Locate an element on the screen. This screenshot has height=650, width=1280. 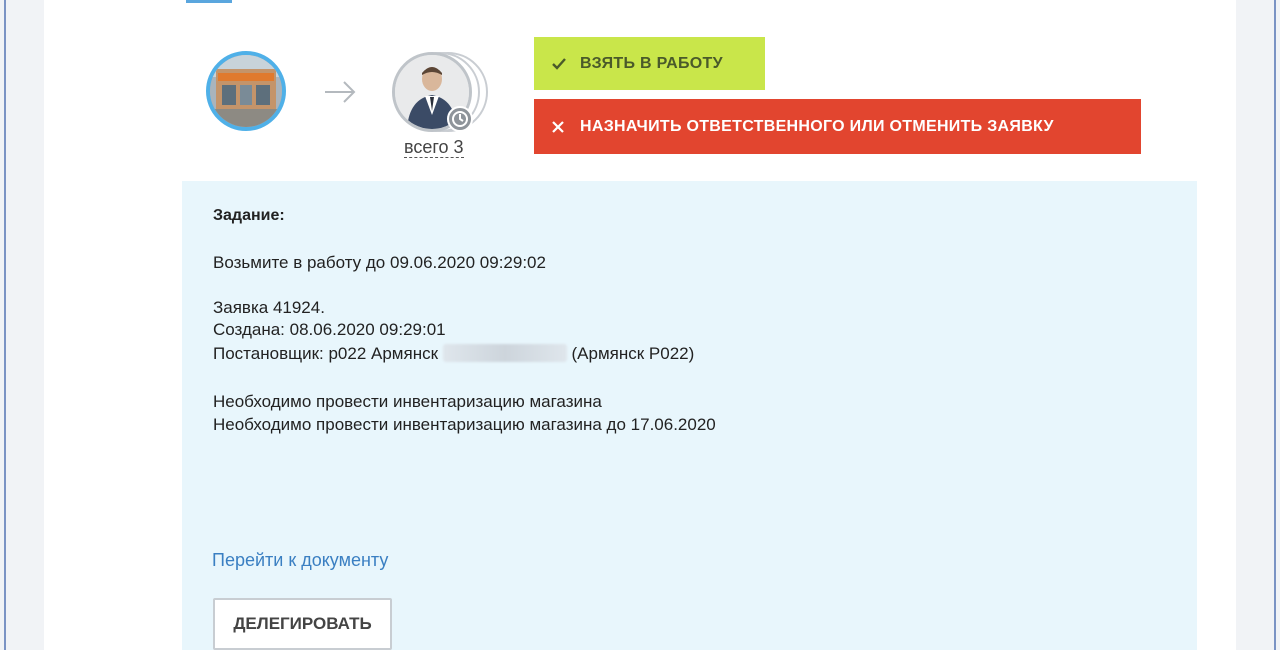
request-author: Постановщик: р022 Армянск (Армянск Р022) is located at coordinates (453, 354).